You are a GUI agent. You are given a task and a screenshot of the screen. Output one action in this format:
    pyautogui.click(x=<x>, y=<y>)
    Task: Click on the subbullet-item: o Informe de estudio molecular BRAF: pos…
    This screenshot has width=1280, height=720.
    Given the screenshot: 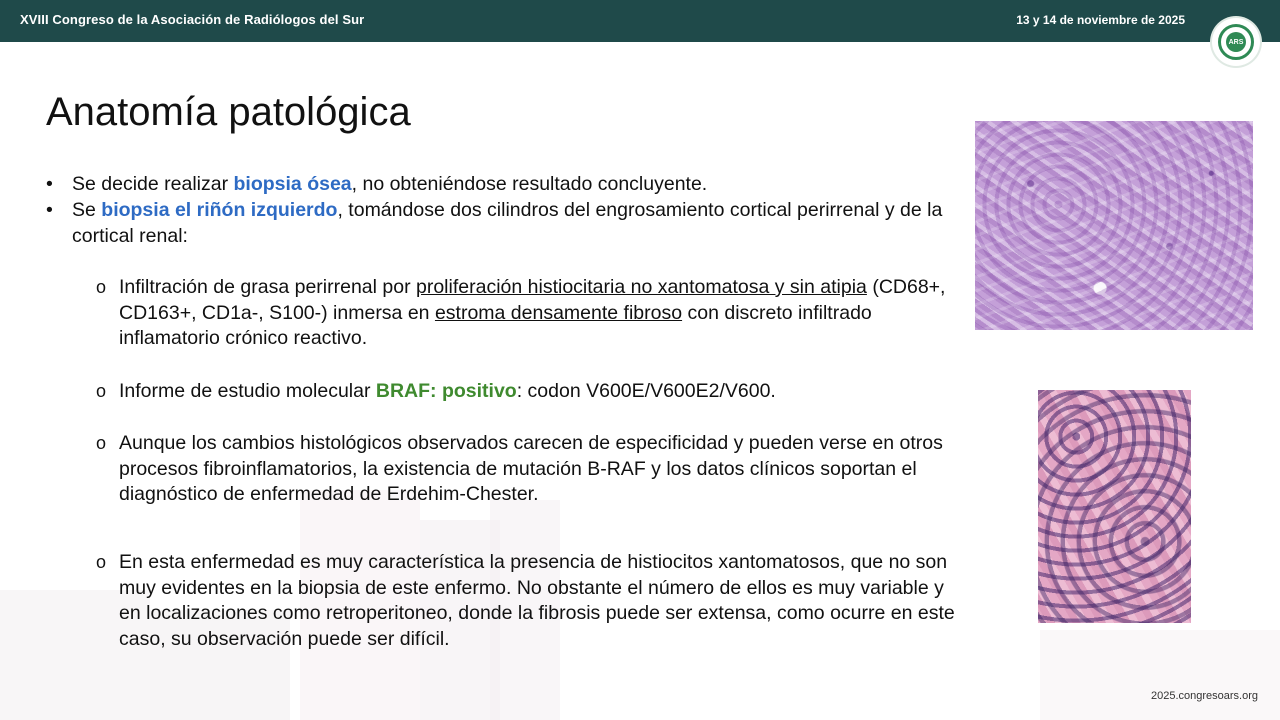 What is the action you would take?
    pyautogui.click(x=530, y=392)
    